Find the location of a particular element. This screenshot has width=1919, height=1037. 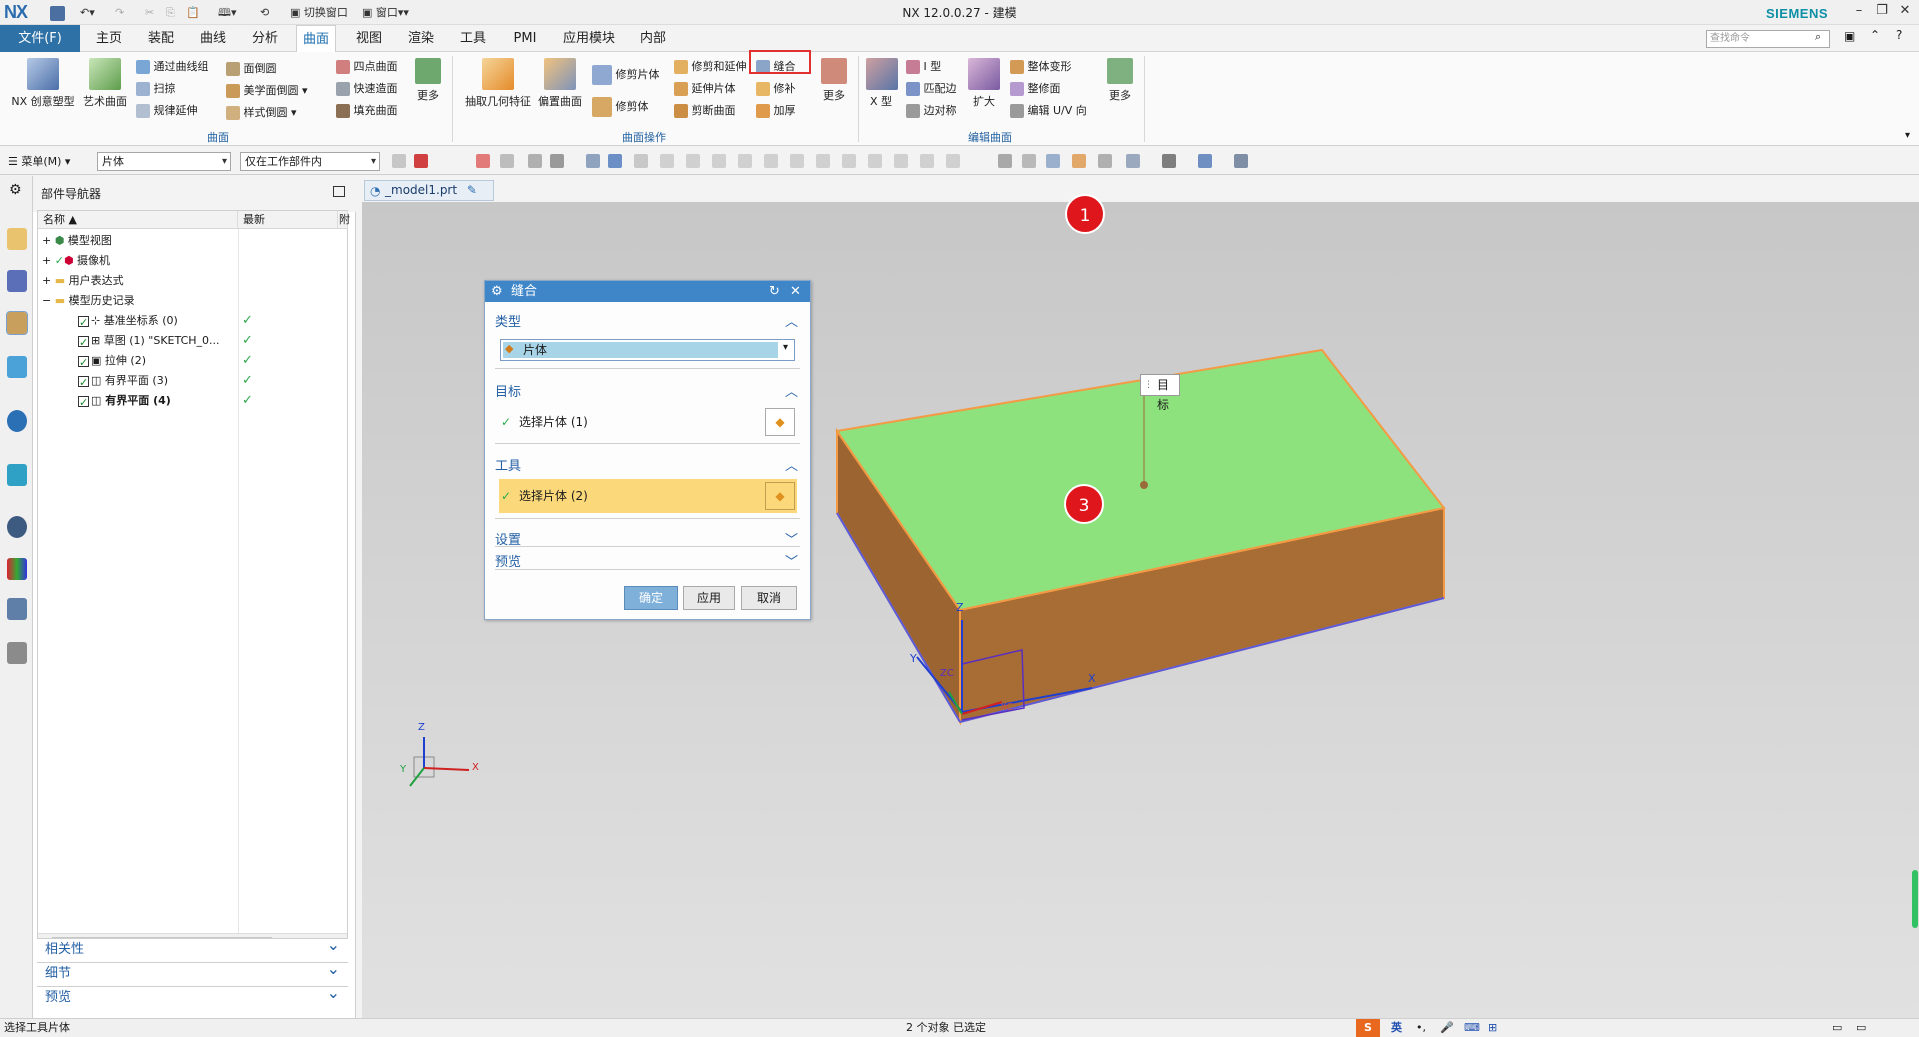

target-selection-row: ✓ 选择片体 (1) ◆ is located at coordinates (648, 422).